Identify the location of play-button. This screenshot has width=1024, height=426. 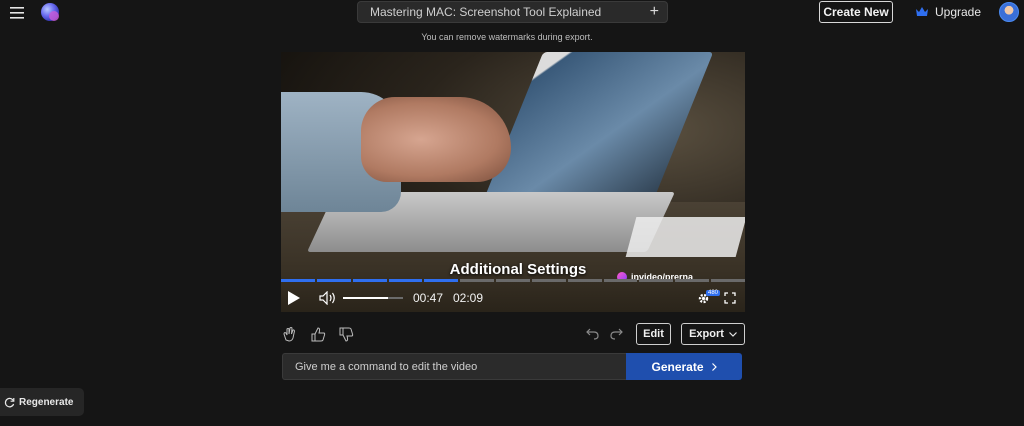
(294, 298).